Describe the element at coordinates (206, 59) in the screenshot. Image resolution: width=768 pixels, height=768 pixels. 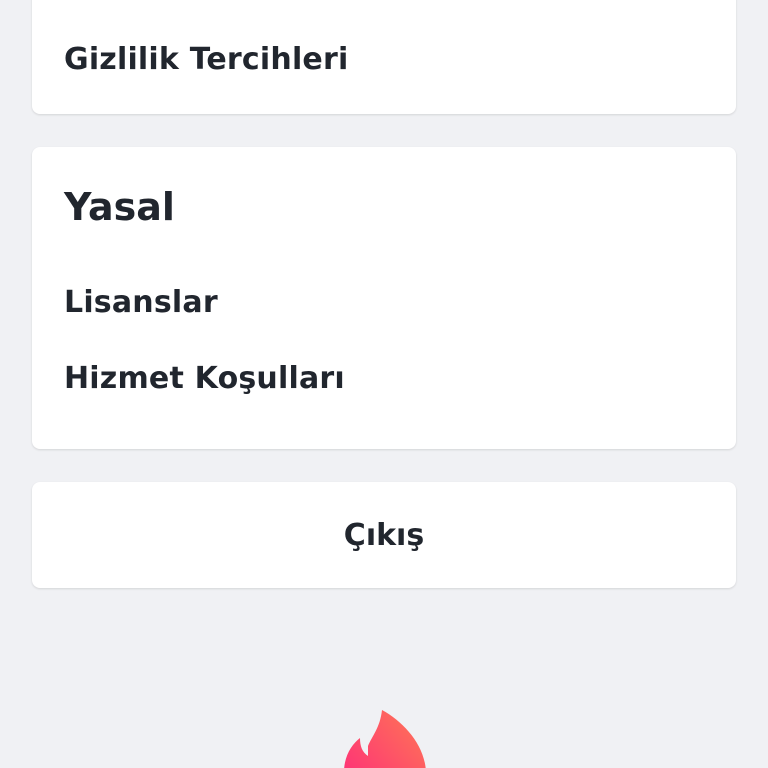
I see `privacy-preferences-item: Gizlilik Tercihleri` at that location.